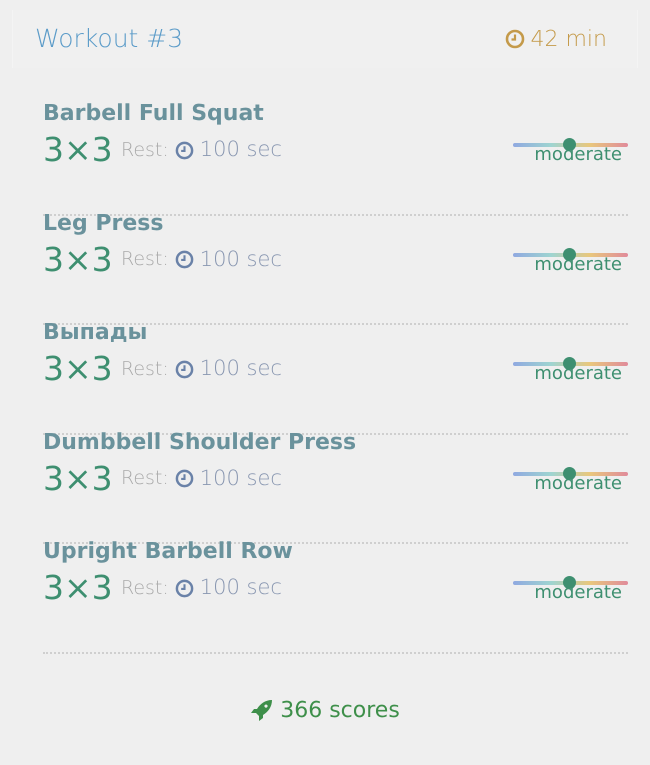 The image size is (650, 765). I want to click on scores-text: 366 scores, so click(340, 710).